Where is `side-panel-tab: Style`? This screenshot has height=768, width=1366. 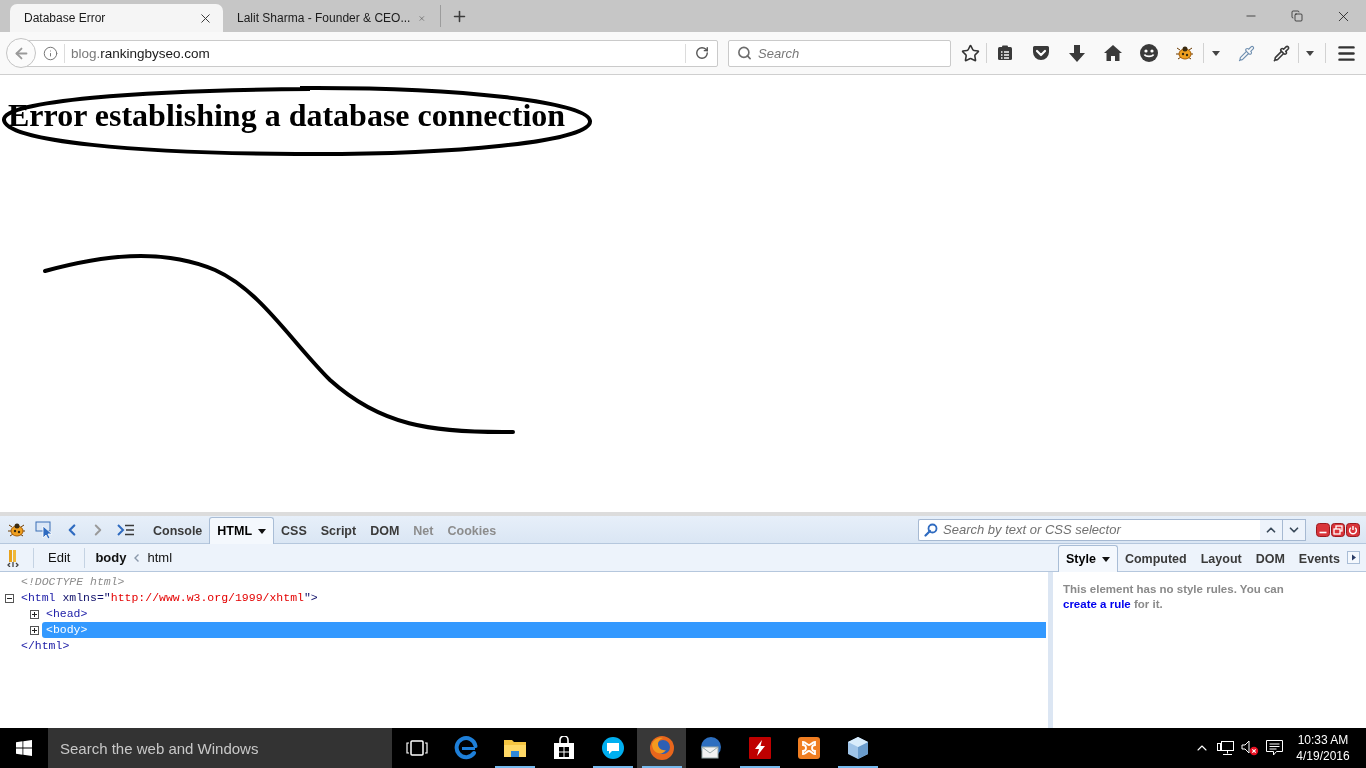 side-panel-tab: Style is located at coordinates (1088, 558).